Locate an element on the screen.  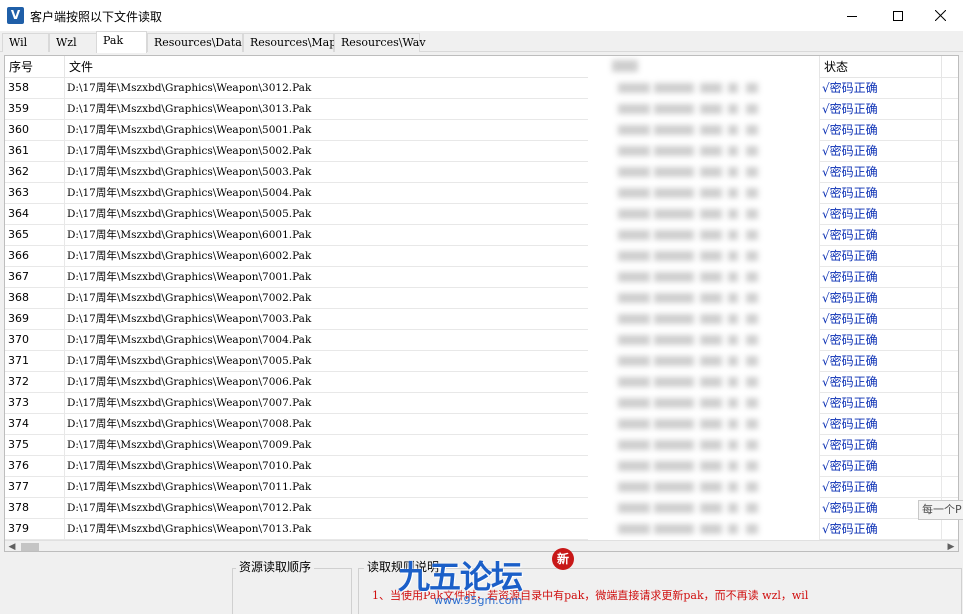
list-header: 序号 文件 状态 is located at coordinates (481, 67).